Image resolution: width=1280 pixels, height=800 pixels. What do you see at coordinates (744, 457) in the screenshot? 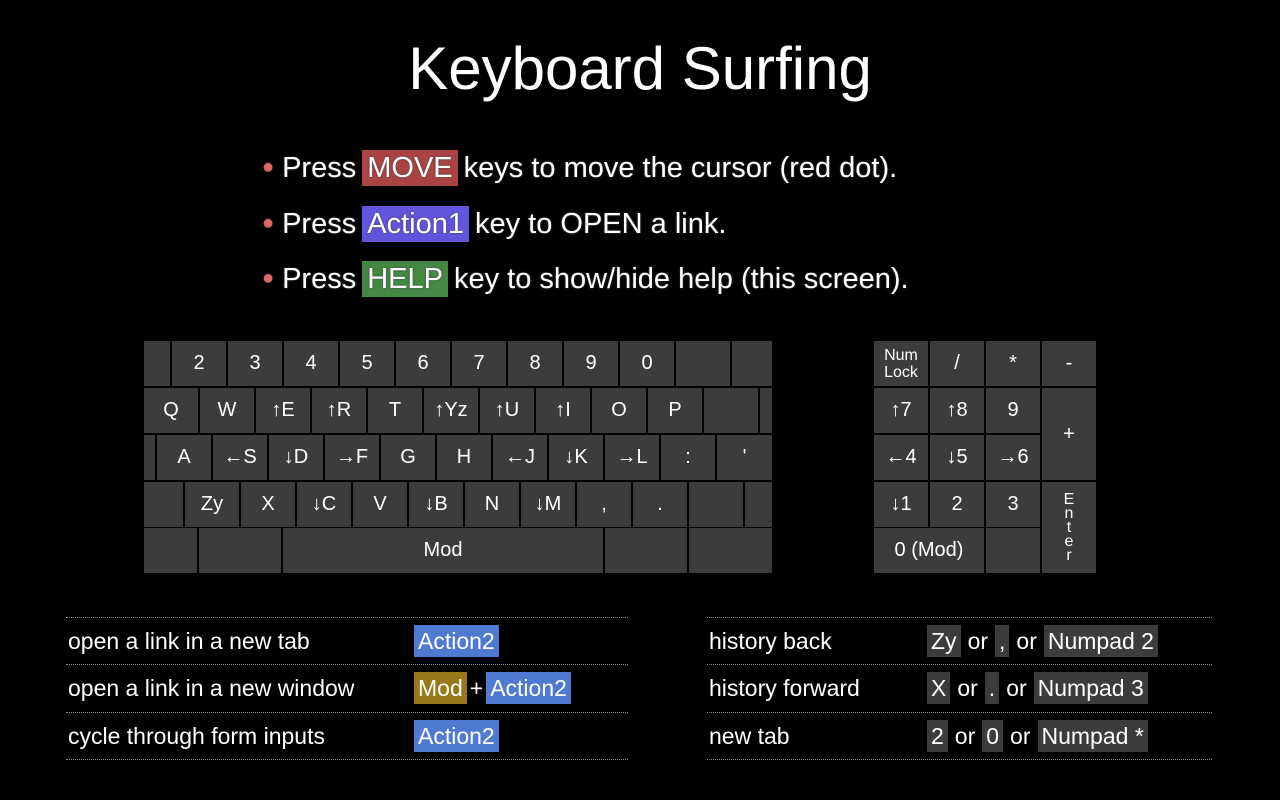
I see `key-quote: '` at bounding box center [744, 457].